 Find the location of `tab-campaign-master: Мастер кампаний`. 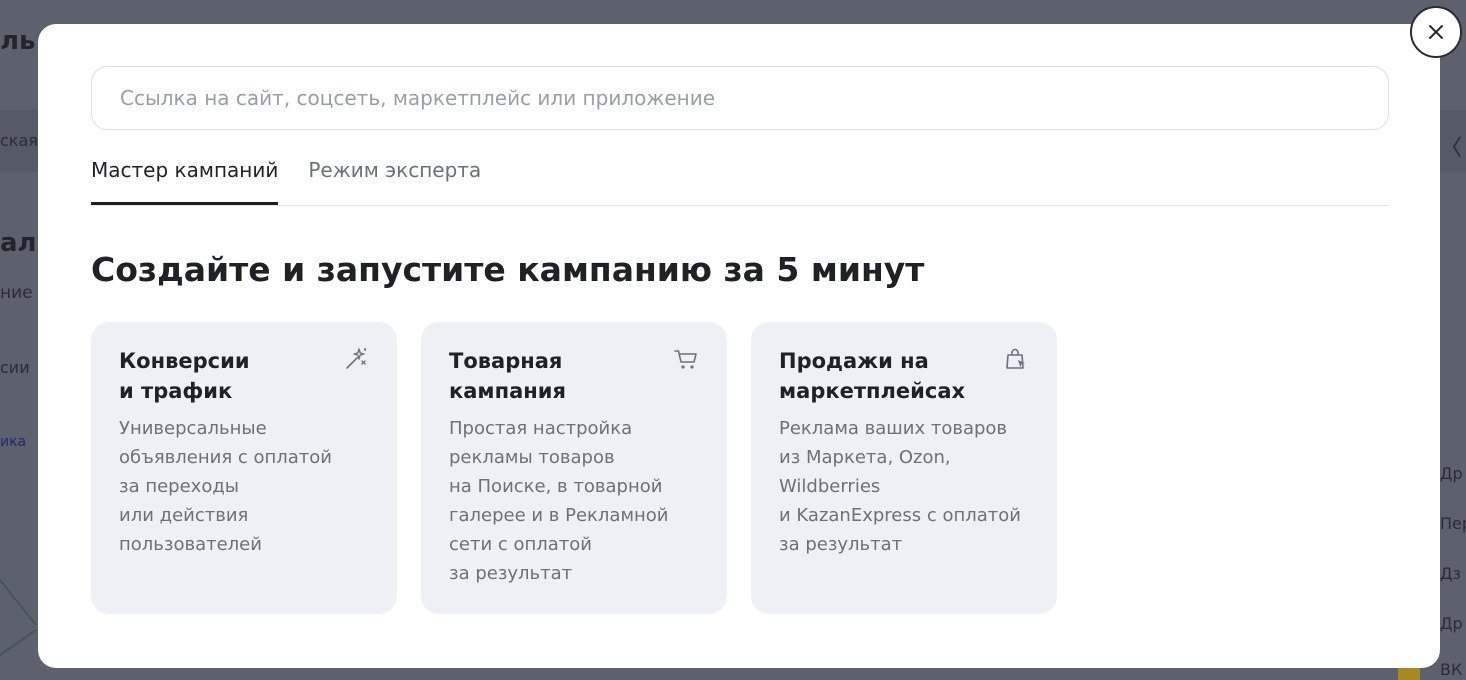

tab-campaign-master: Мастер кампаний is located at coordinates (185, 181).